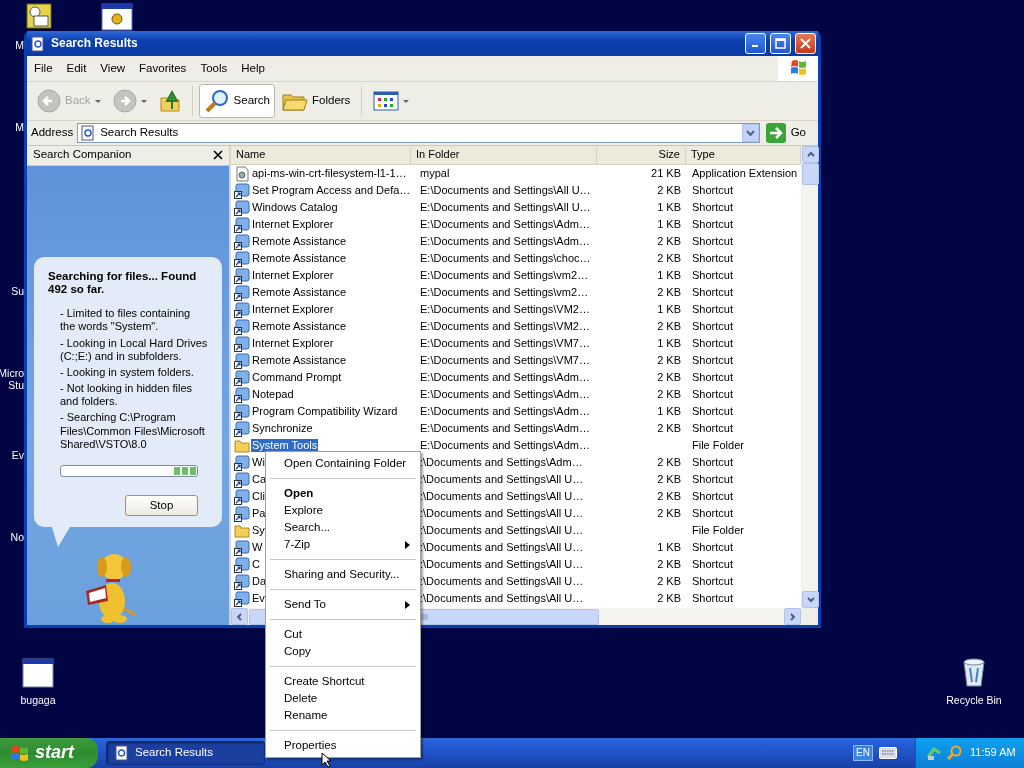  What do you see at coordinates (258, 462) in the screenshot?
I see `file-name: Wi` at bounding box center [258, 462].